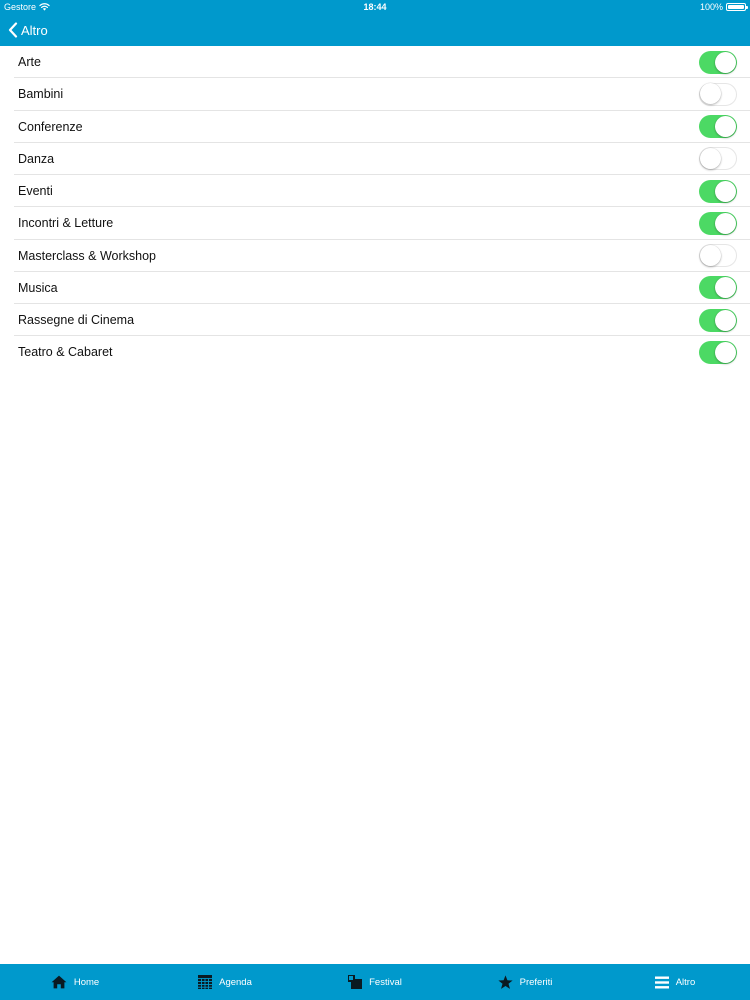 The image size is (750, 1000). I want to click on tab-agenda: Agenda, so click(225, 982).